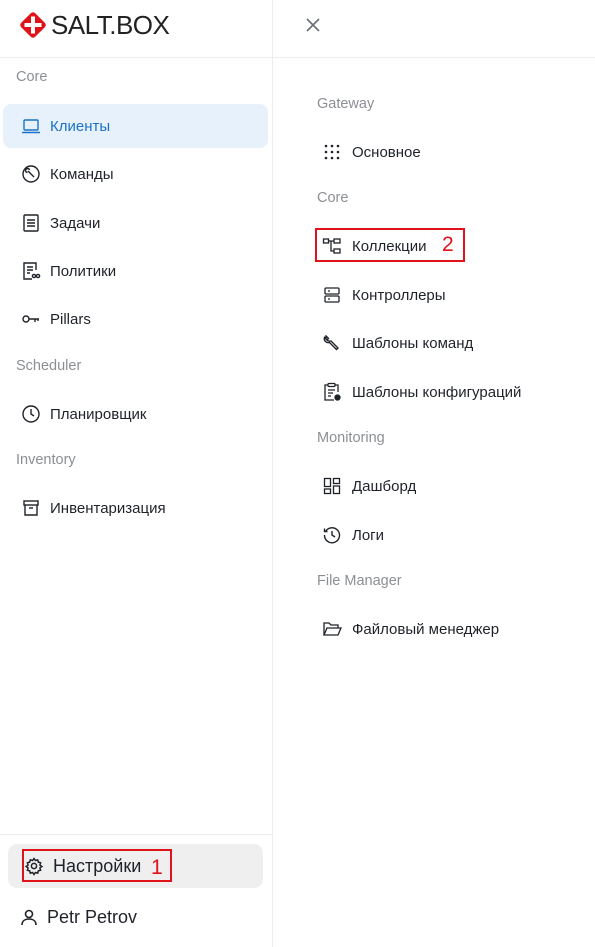  Describe the element at coordinates (70, 319) in the screenshot. I see `sidebar-item-label: Pillars` at that location.